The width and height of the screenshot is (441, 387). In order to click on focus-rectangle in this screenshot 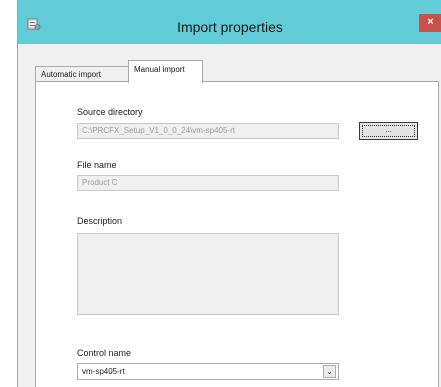, I will do `click(388, 131)`.